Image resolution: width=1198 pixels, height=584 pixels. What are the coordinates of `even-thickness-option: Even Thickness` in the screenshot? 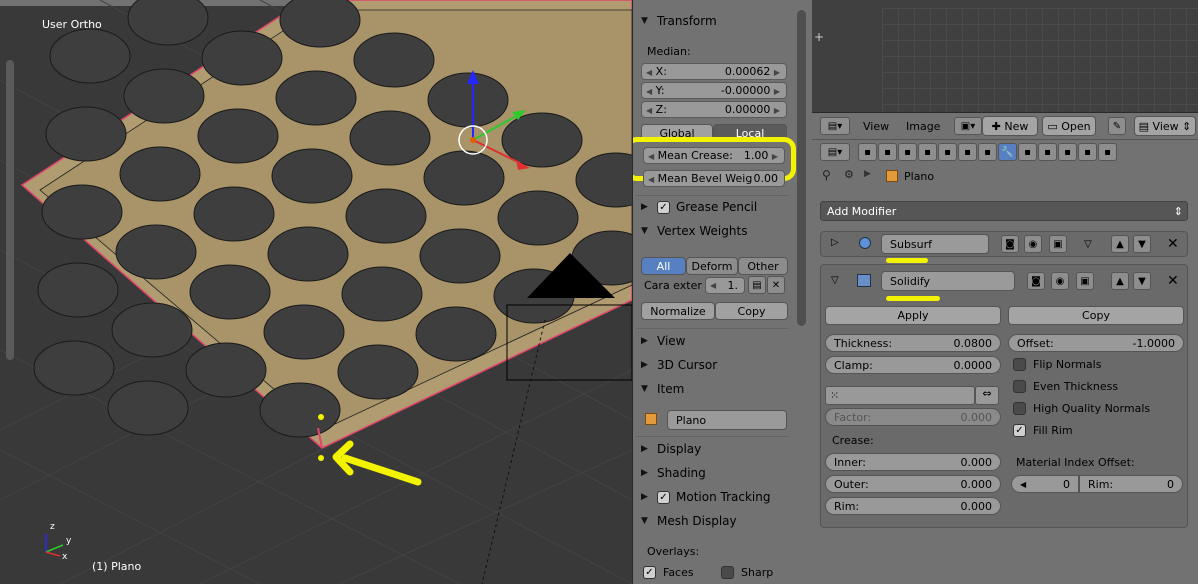 It's located at (1065, 386).